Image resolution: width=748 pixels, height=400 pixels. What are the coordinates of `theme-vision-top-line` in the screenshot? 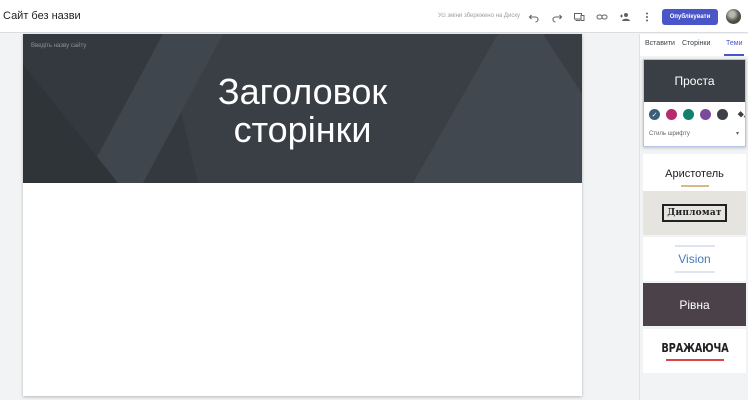 It's located at (694, 246).